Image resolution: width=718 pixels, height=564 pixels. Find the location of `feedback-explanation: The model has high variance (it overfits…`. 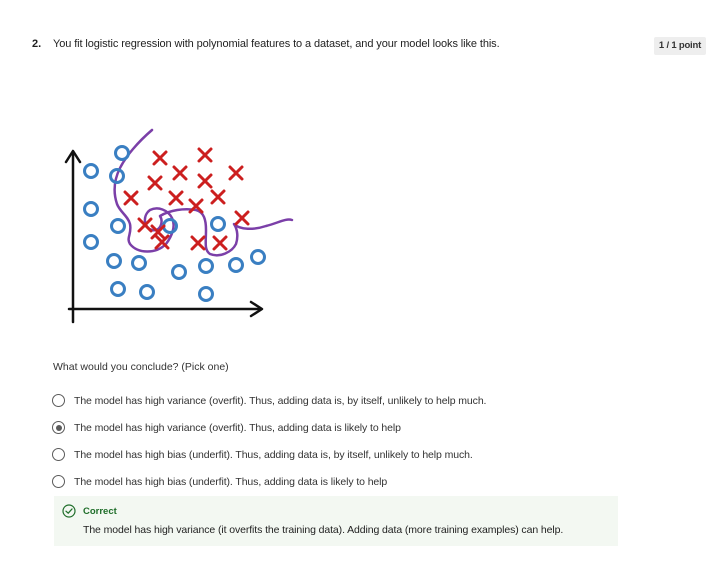

feedback-explanation: The model has high variance (it overfits… is located at coordinates (323, 530).